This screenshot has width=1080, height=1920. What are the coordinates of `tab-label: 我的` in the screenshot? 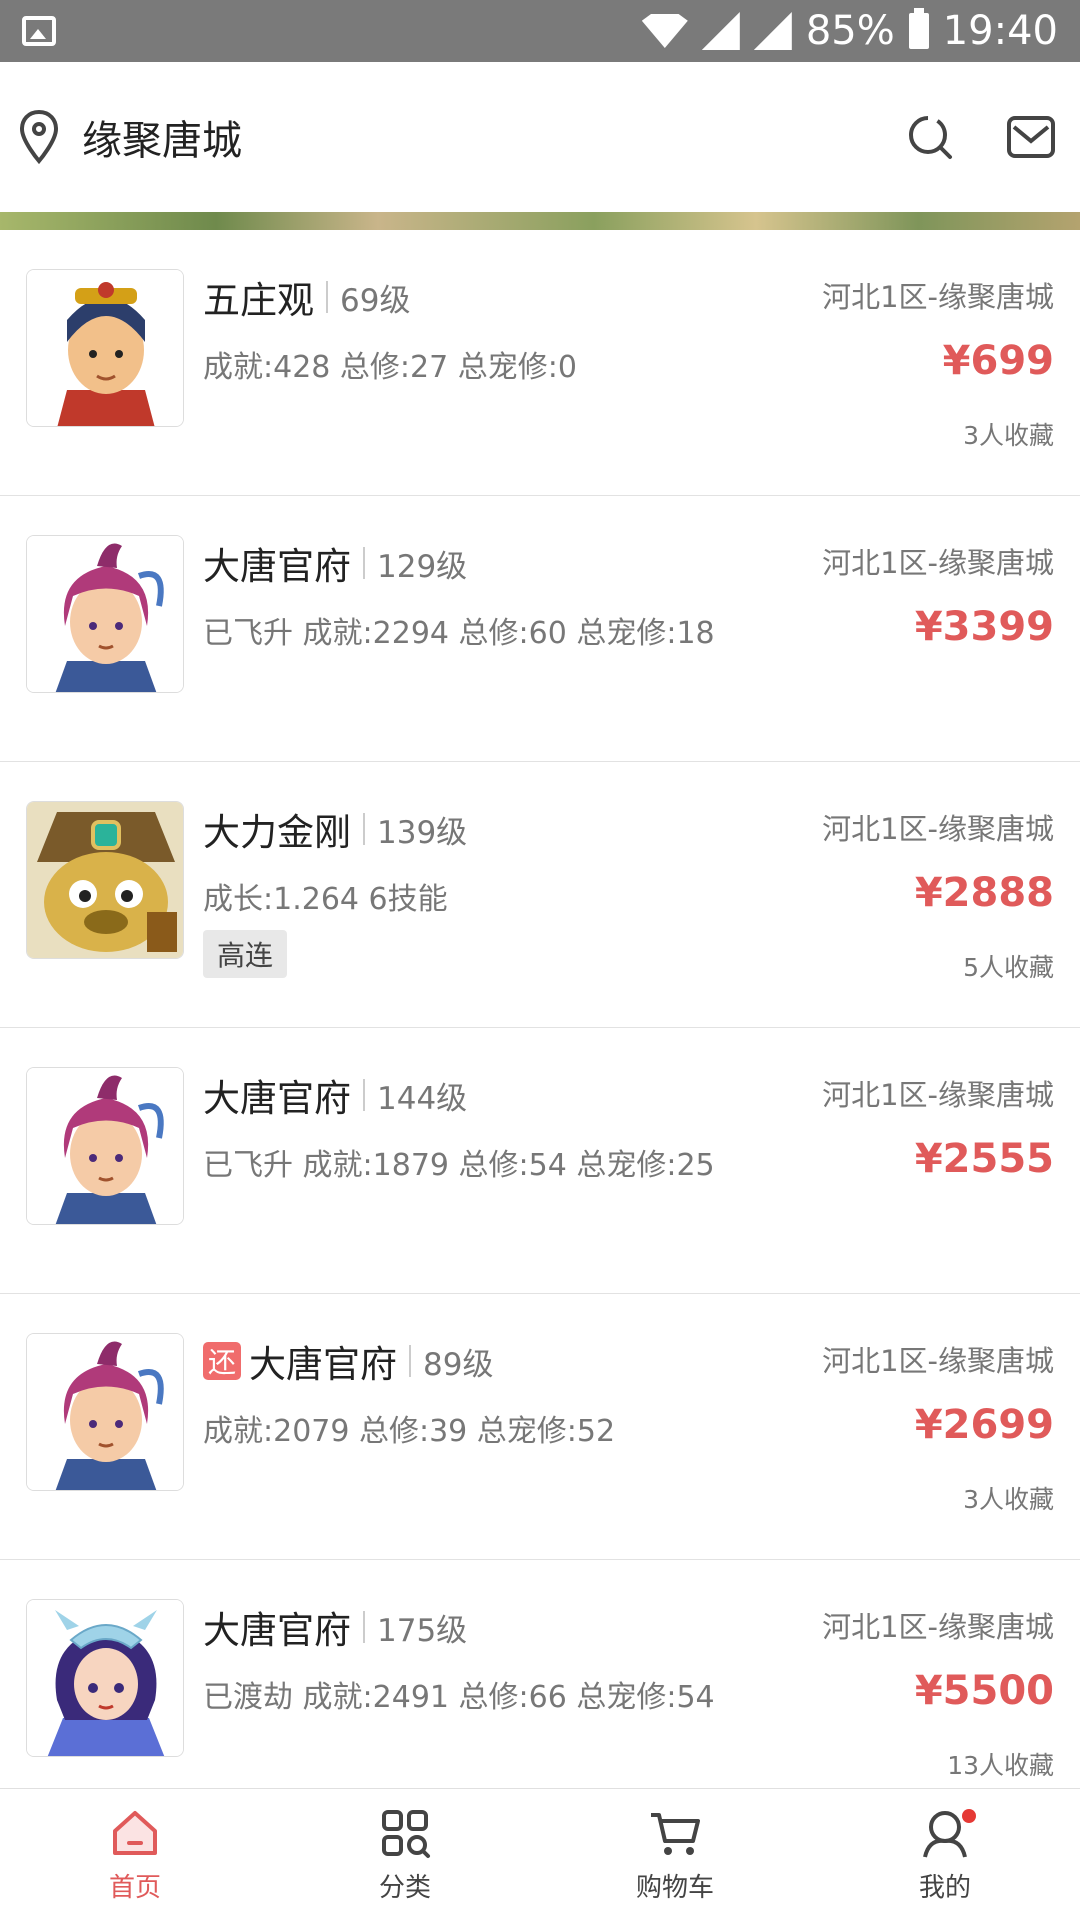 It's located at (944, 1888).